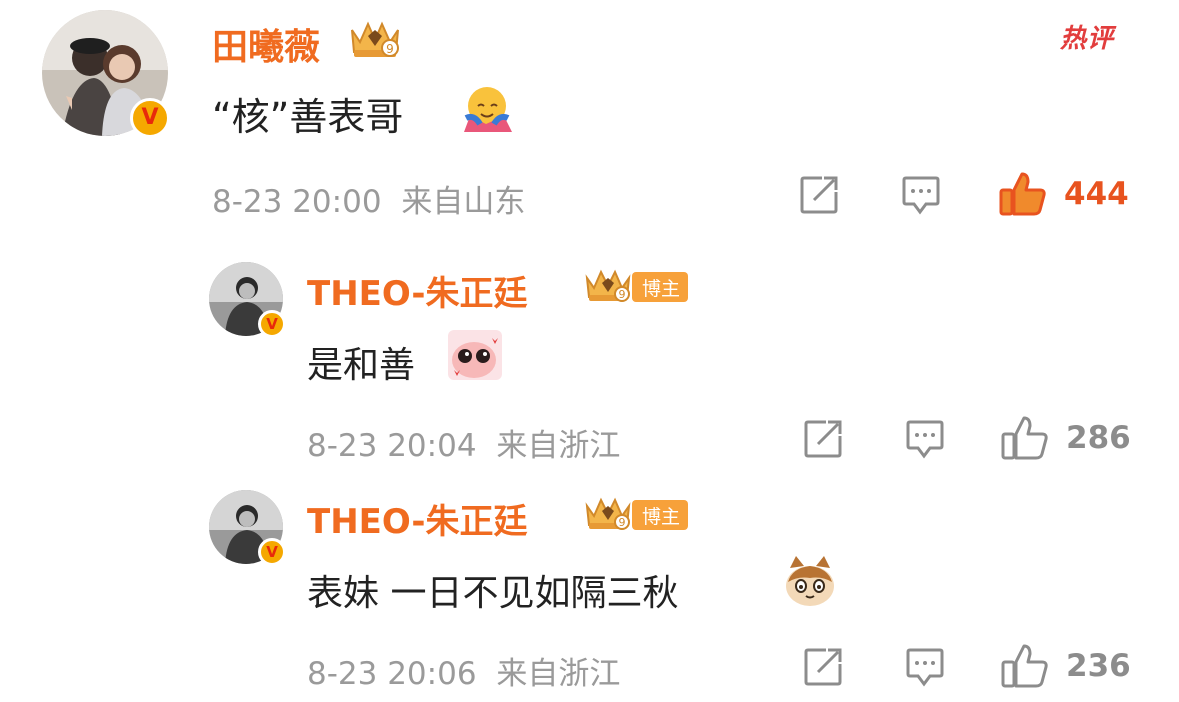 This screenshot has height=702, width=1179. What do you see at coordinates (488, 109) in the screenshot?
I see `hug-emoji-icon` at bounding box center [488, 109].